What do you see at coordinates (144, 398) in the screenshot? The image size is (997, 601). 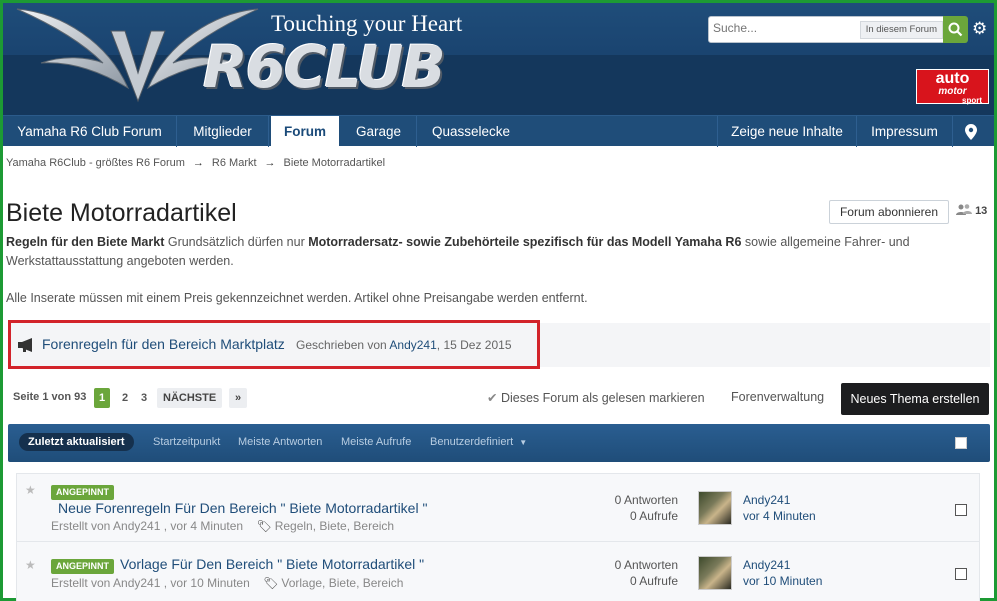 I see `page-3-button: 3` at bounding box center [144, 398].